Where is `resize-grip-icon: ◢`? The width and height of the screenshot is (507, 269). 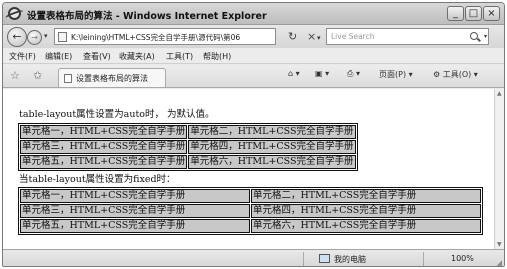 resize-grip-icon: ◢ is located at coordinates (499, 262).